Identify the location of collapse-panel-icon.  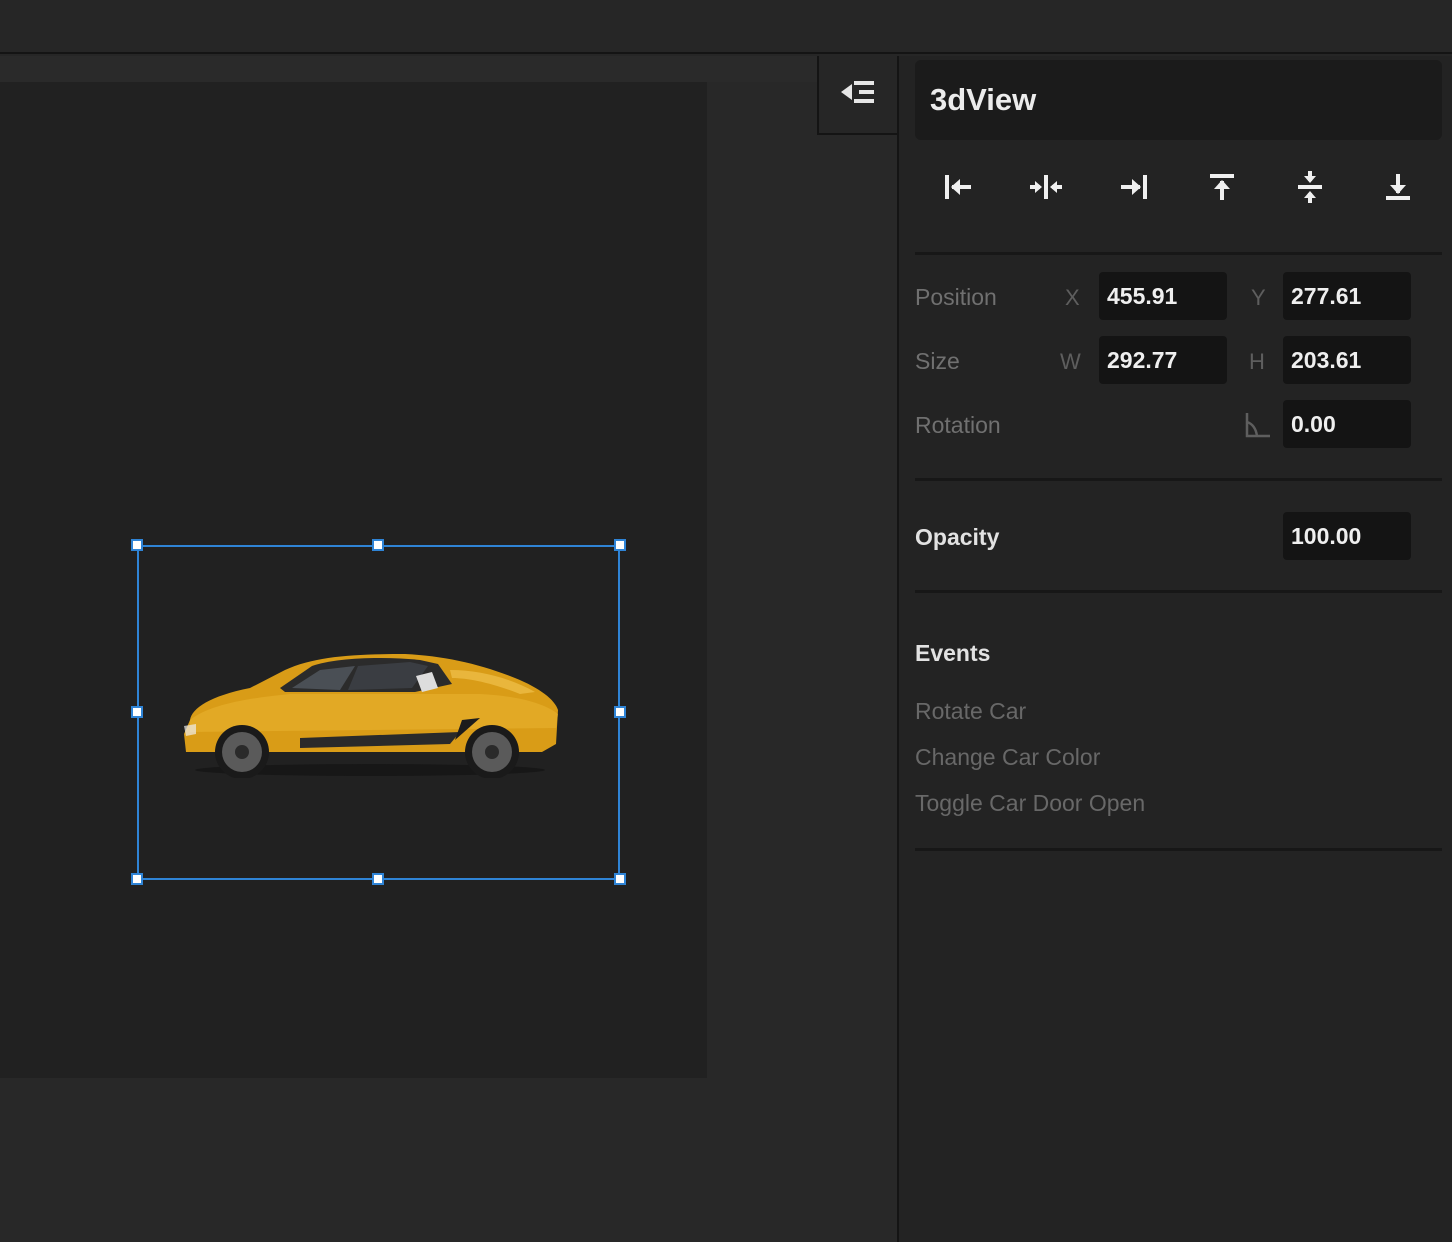
(858, 94).